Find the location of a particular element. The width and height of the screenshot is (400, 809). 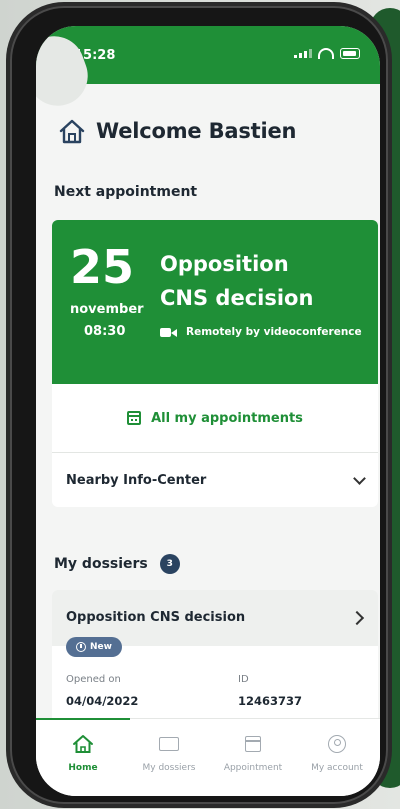

all-appointments-link: All my appointments is located at coordinates (215, 418).